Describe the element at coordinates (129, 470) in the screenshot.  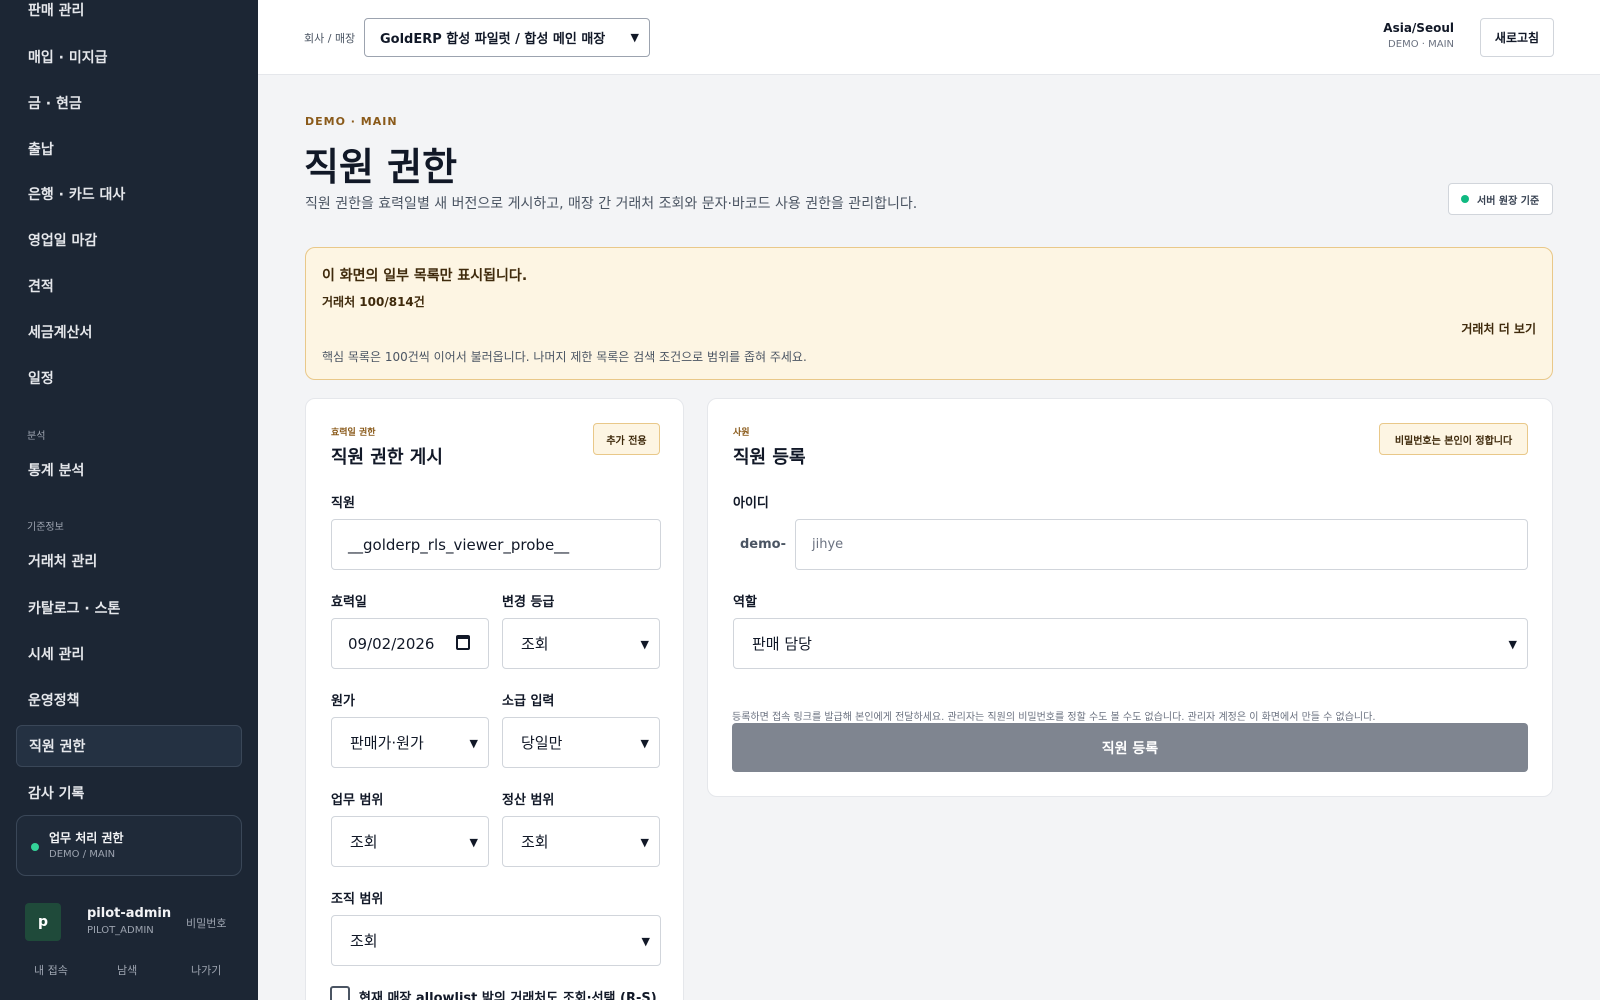
I see `sidebar-item-statistics: 통계 분석` at that location.